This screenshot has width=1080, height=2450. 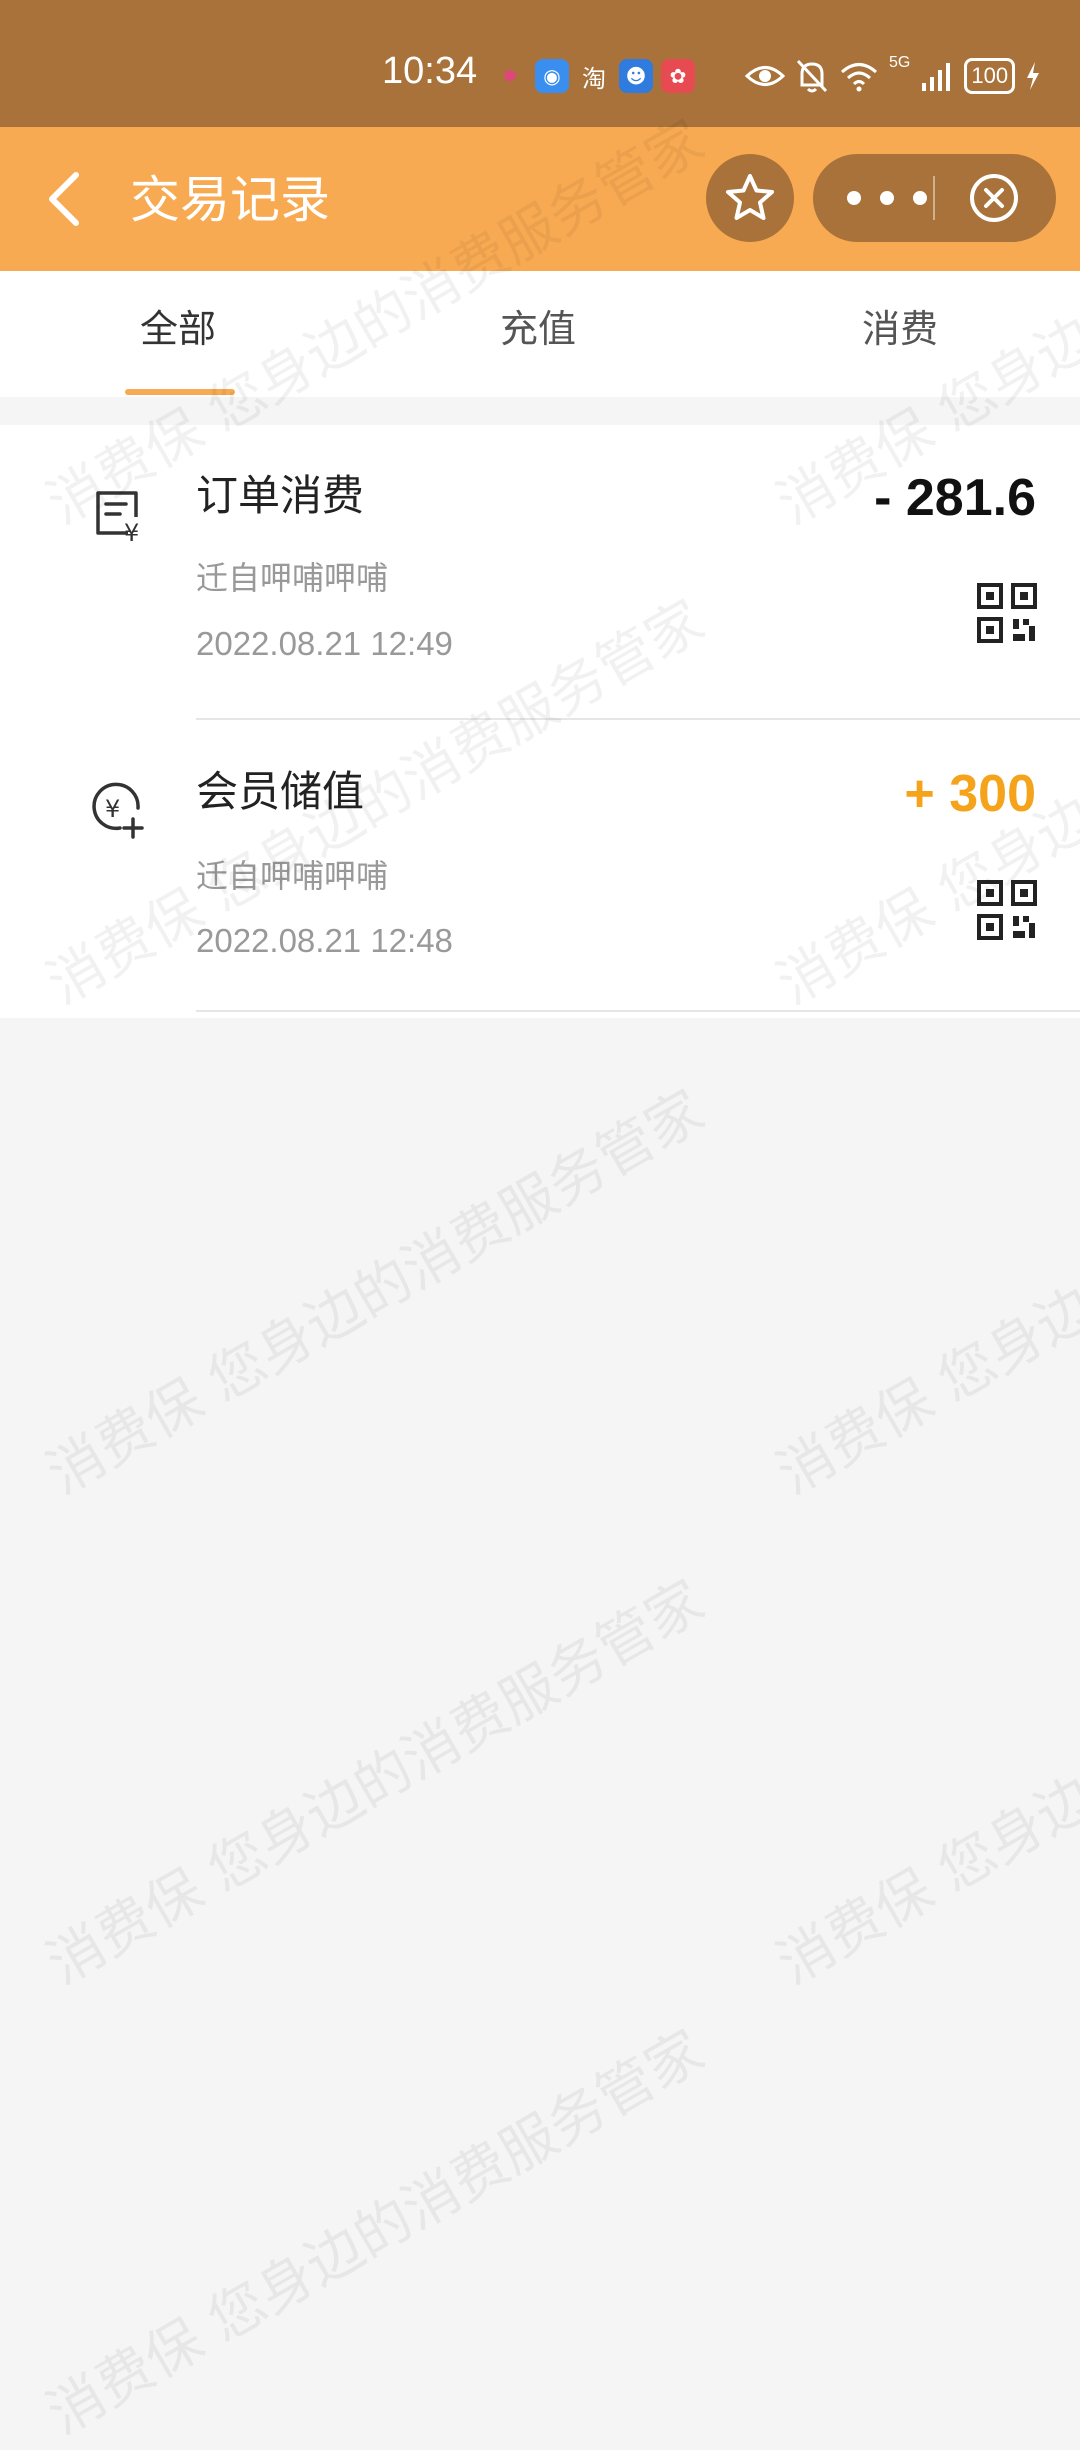 I want to click on status-time: 10:34, so click(x=430, y=71).